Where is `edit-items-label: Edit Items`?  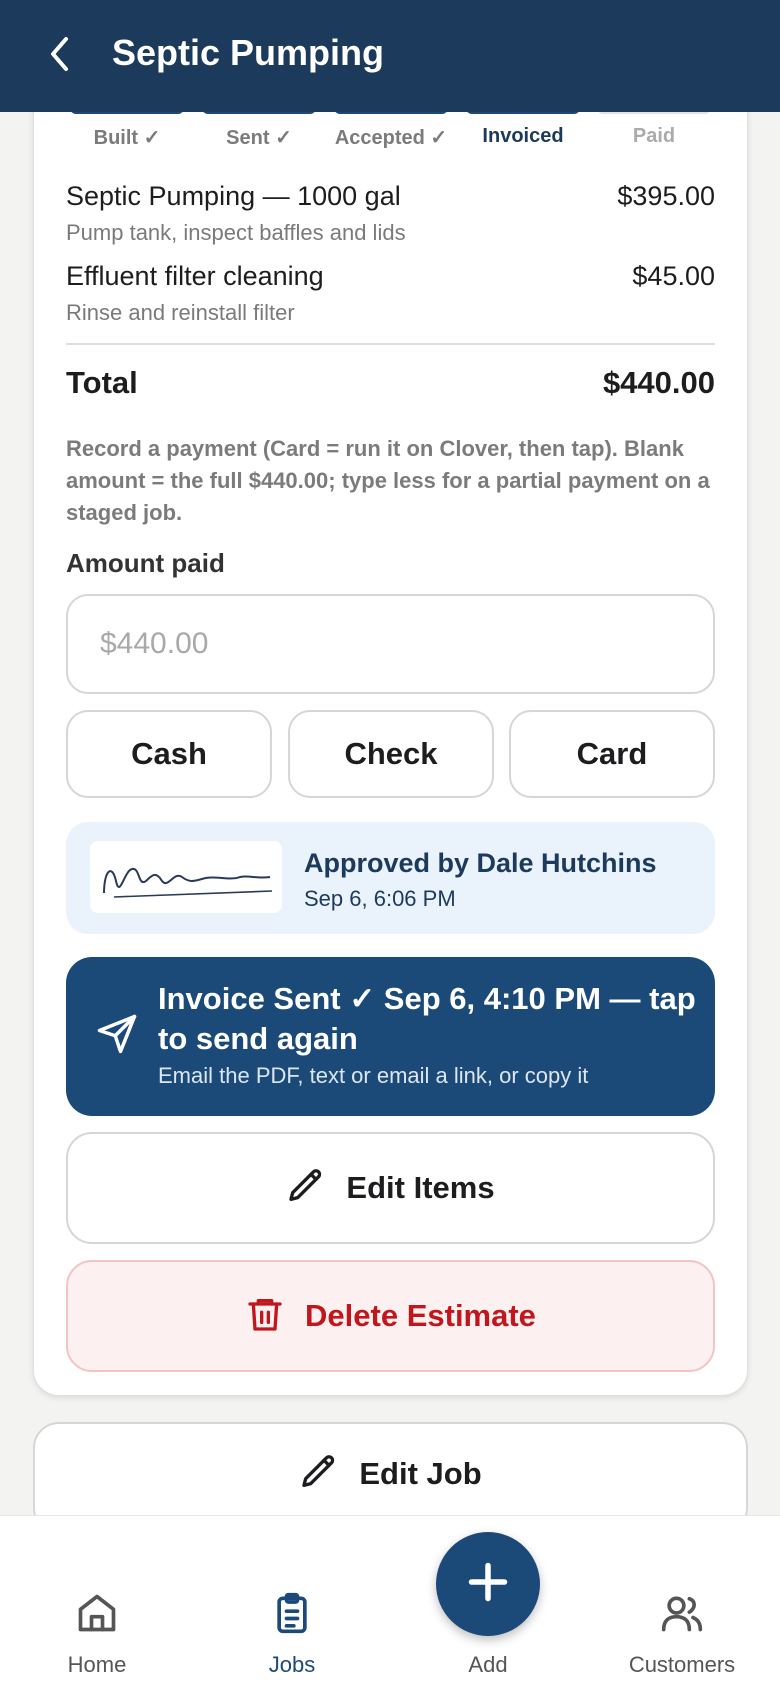 edit-items-label: Edit Items is located at coordinates (420, 1187).